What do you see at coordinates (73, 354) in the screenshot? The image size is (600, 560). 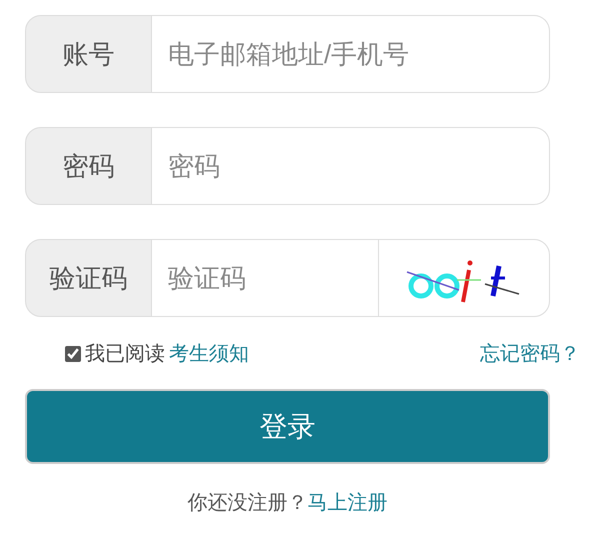 I see `agreement-checkbox` at bounding box center [73, 354].